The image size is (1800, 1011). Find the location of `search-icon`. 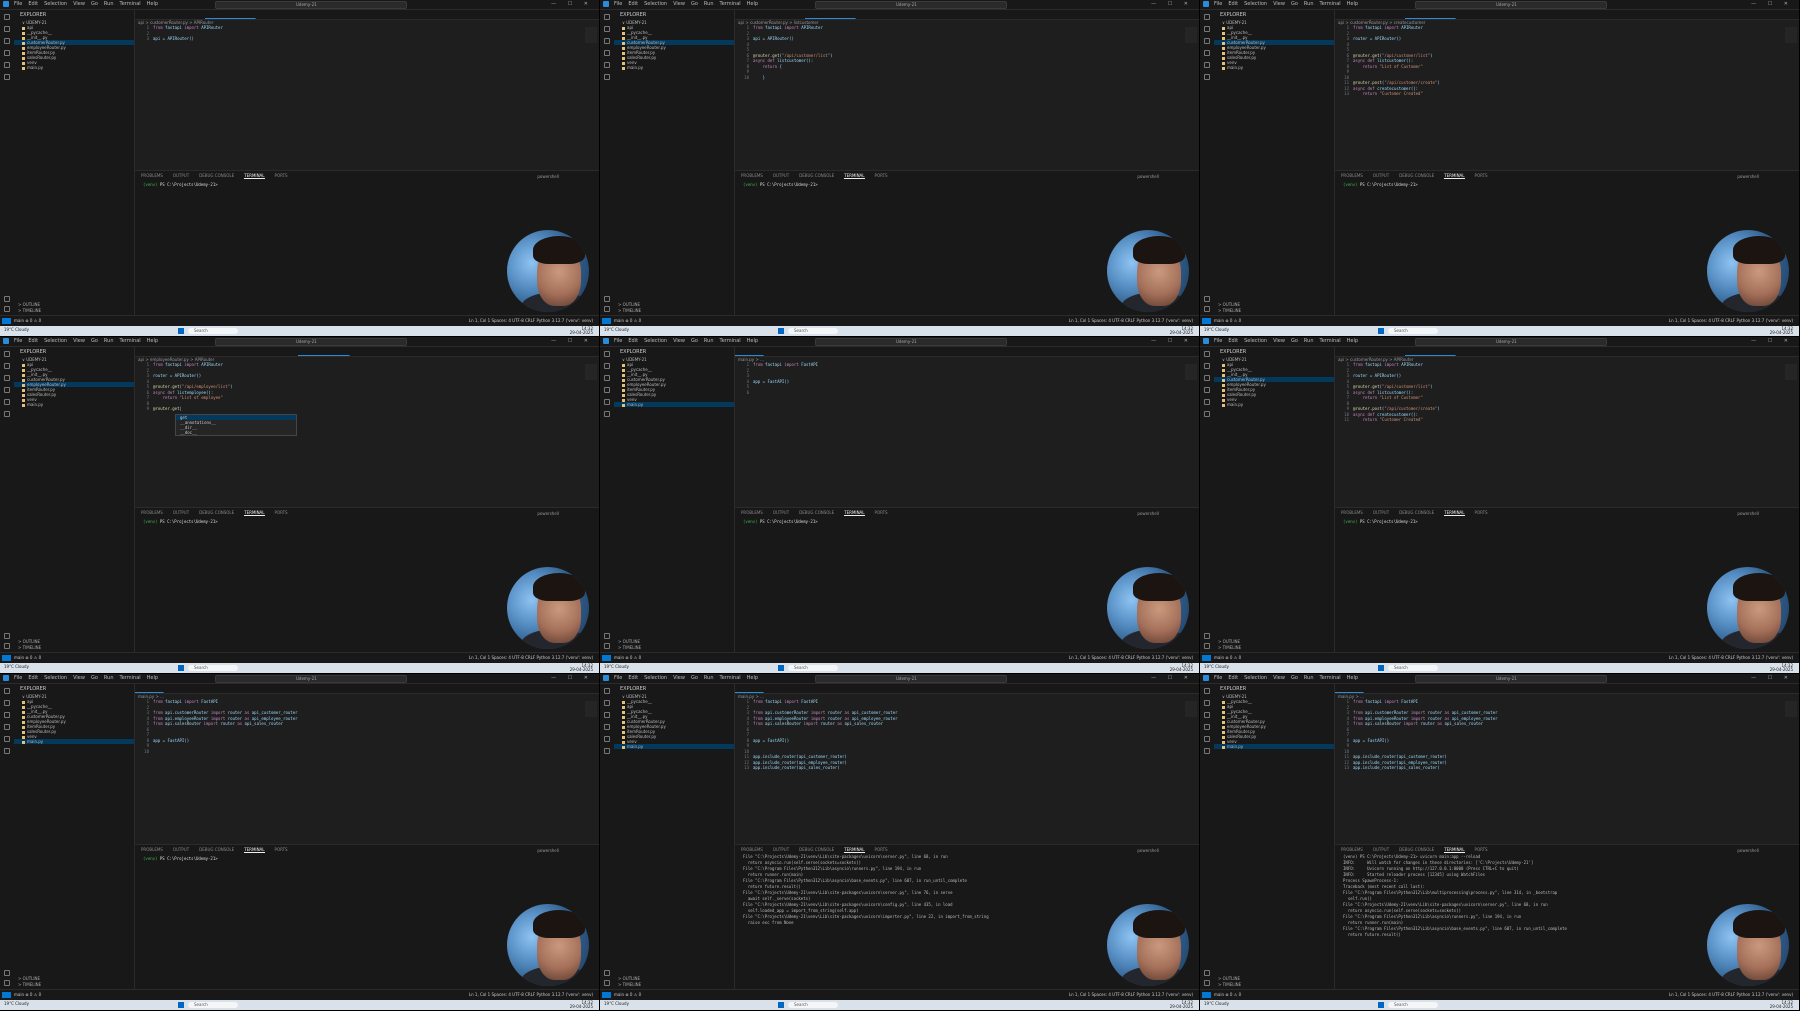

search-icon is located at coordinates (1207, 366).